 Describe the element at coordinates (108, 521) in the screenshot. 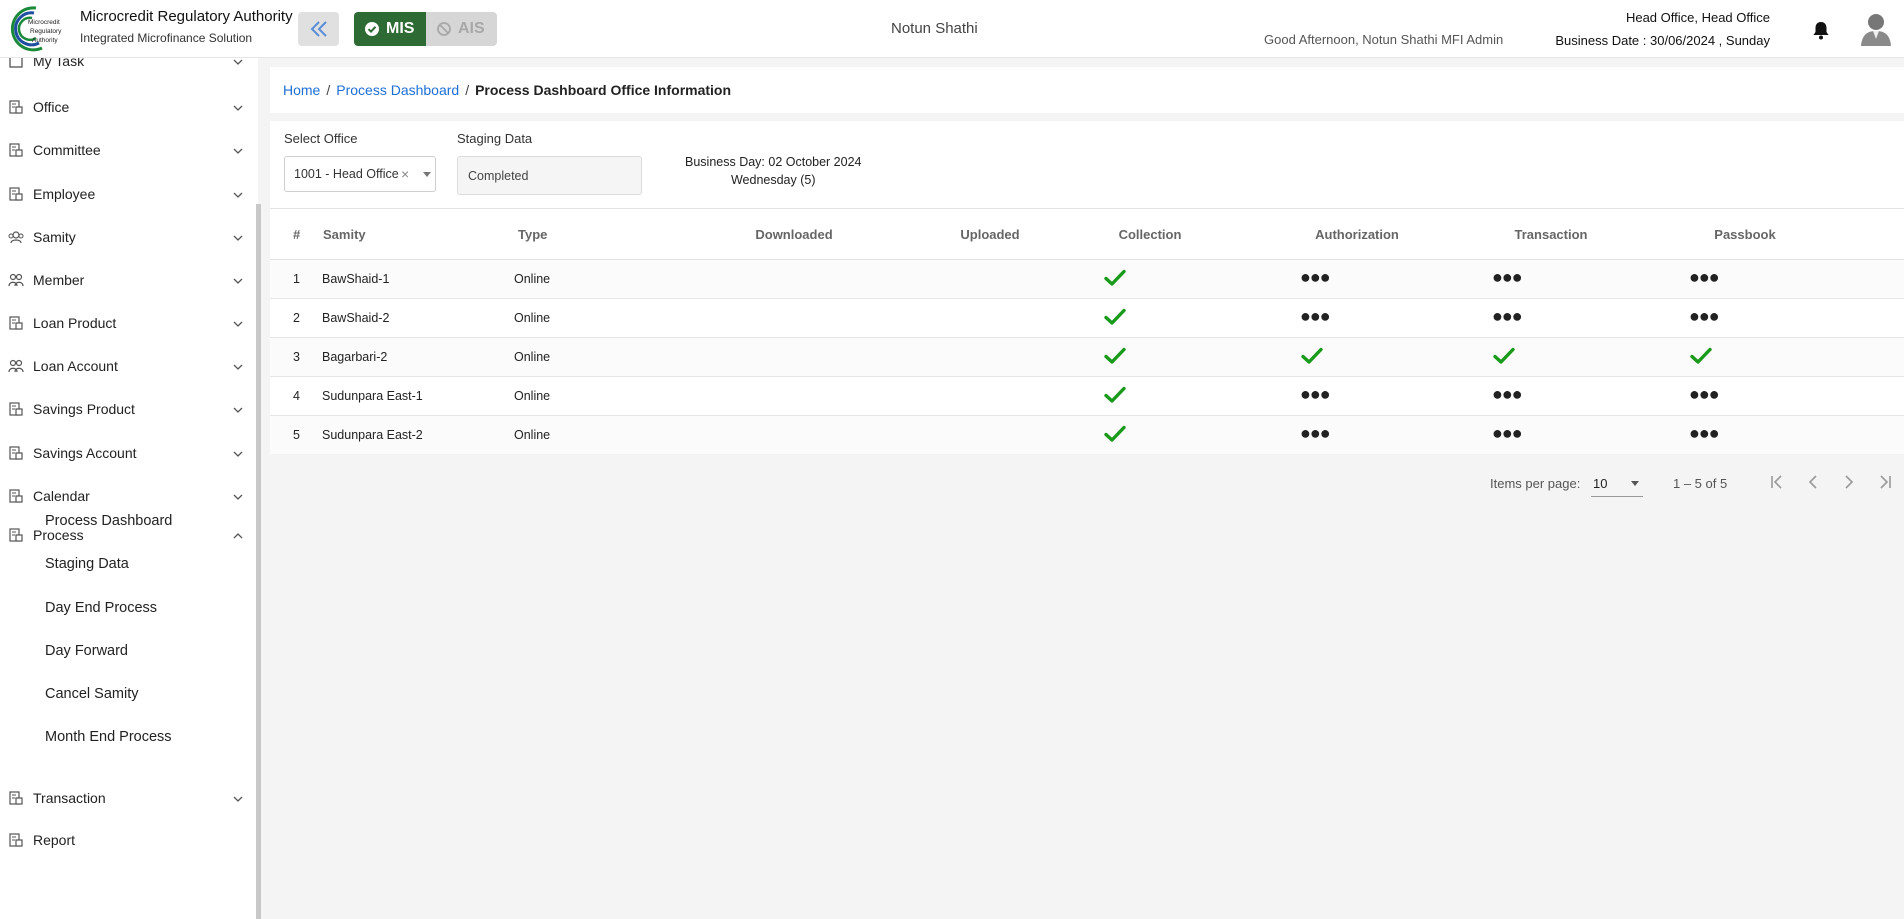

I see `sidebar-subitem-process-dashboard: Process Dashboard` at that location.